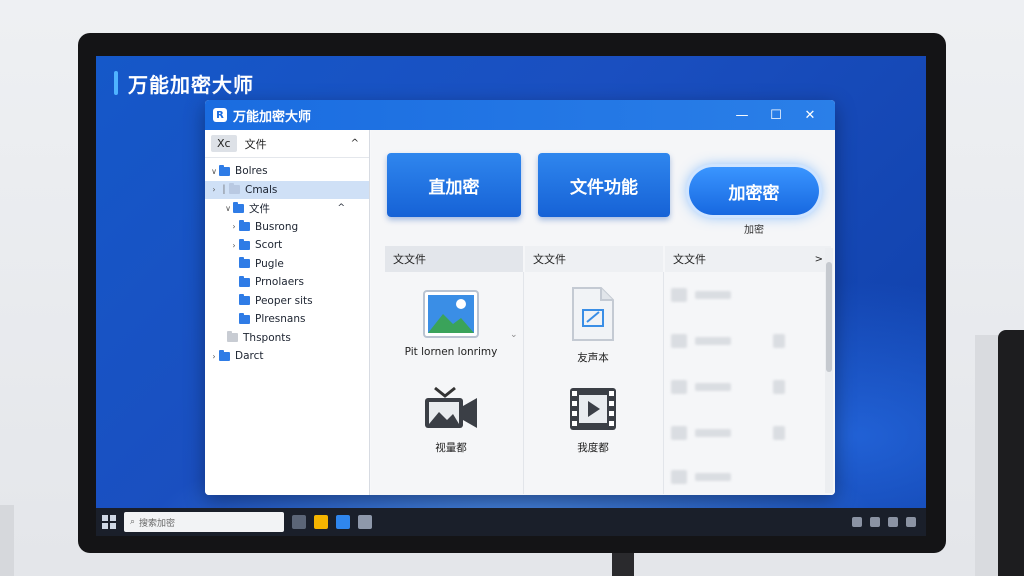 This screenshot has width=1024, height=576. I want to click on file-item: 我度都, so click(593, 420).